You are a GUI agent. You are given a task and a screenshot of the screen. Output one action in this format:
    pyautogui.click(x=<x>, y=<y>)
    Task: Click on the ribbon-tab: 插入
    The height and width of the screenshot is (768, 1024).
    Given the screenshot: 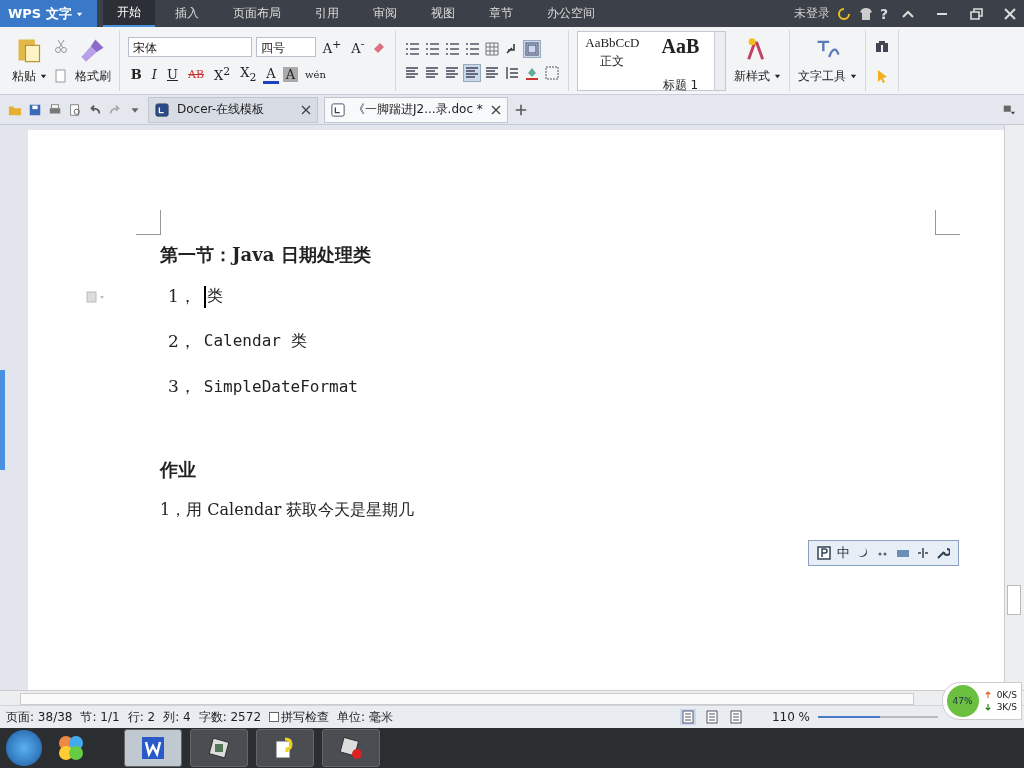 What is the action you would take?
    pyautogui.click(x=187, y=13)
    